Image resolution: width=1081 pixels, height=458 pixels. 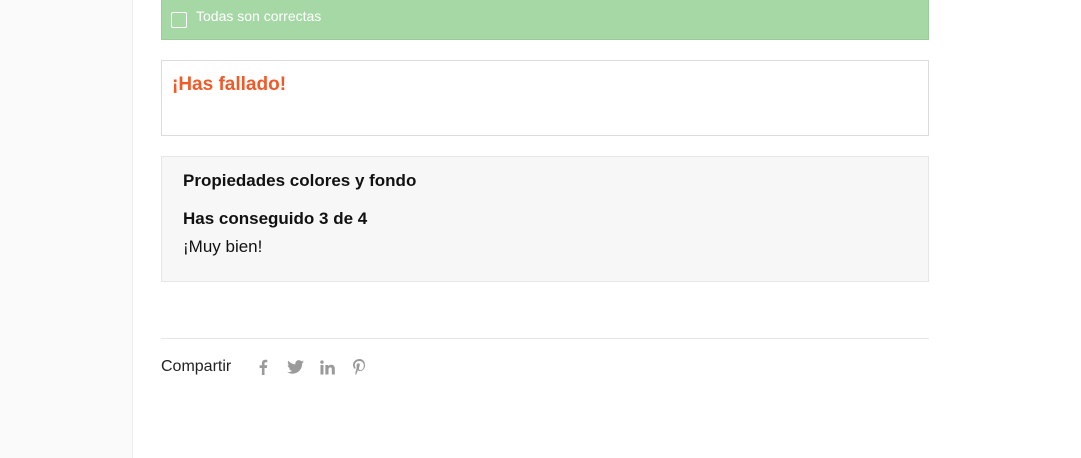 I want to click on facebook-icon, so click(x=263, y=367).